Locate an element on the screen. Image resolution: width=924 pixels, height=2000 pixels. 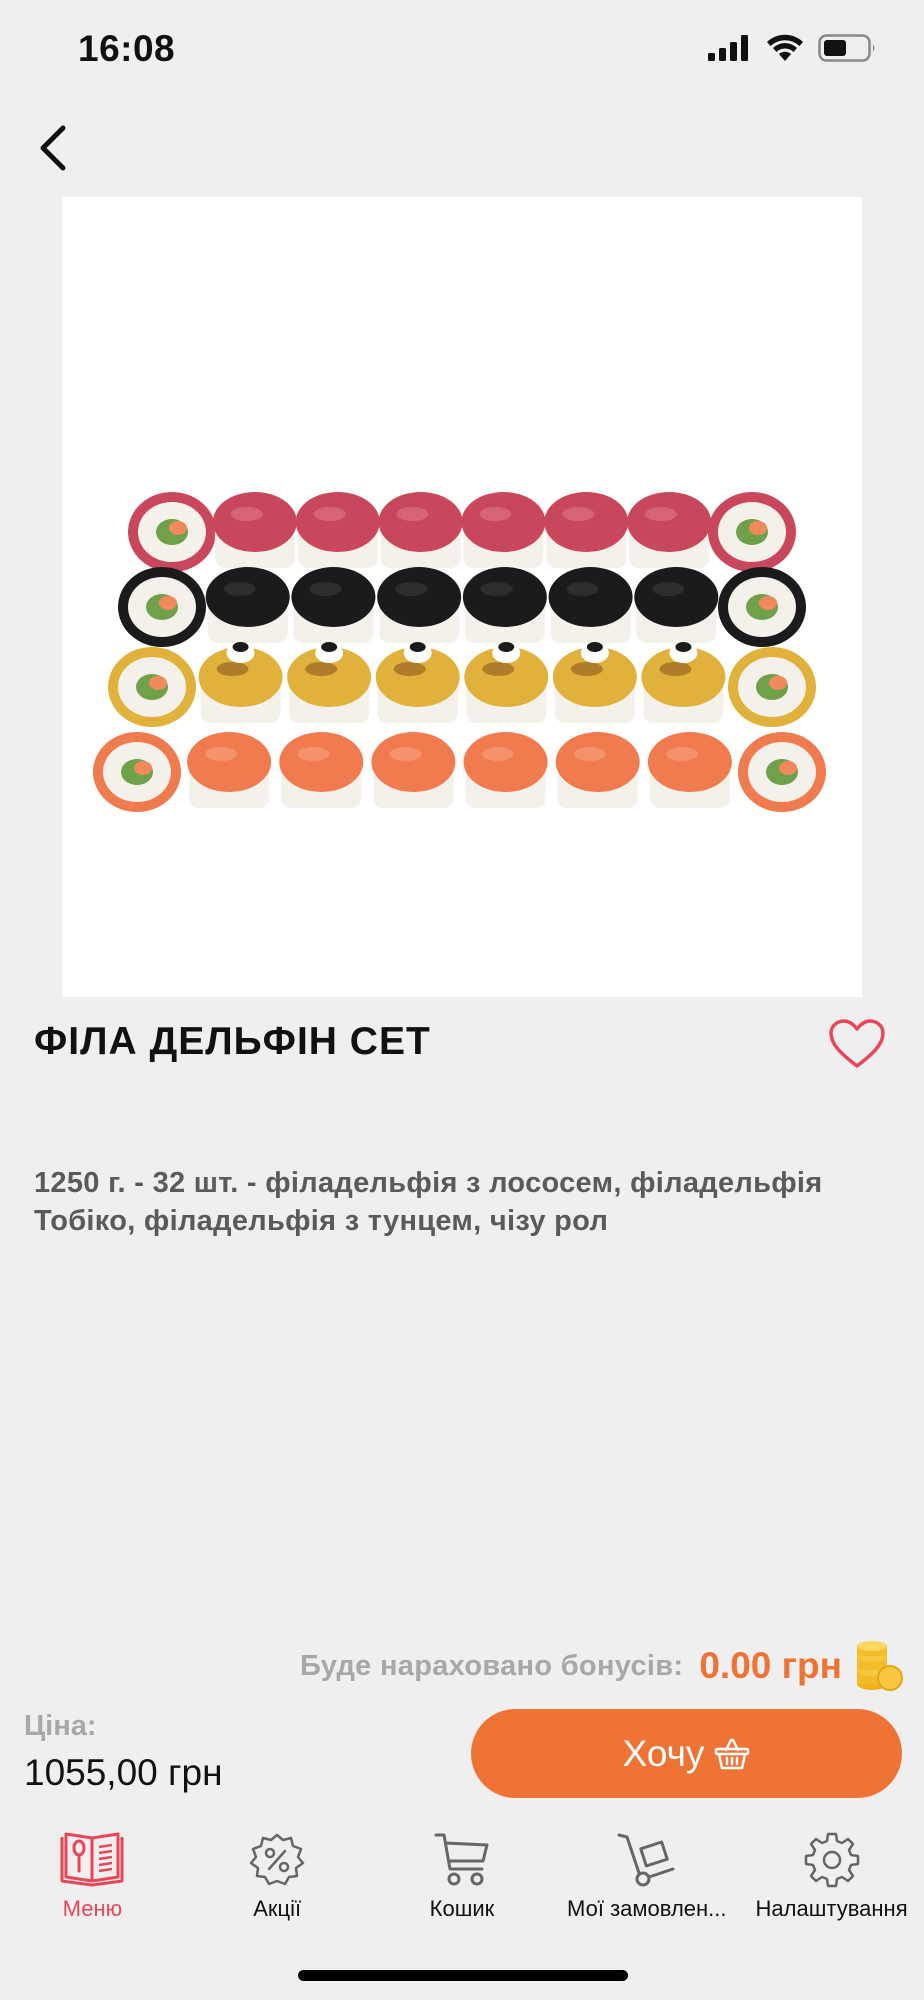
menu-book-icon is located at coordinates (92, 1859).